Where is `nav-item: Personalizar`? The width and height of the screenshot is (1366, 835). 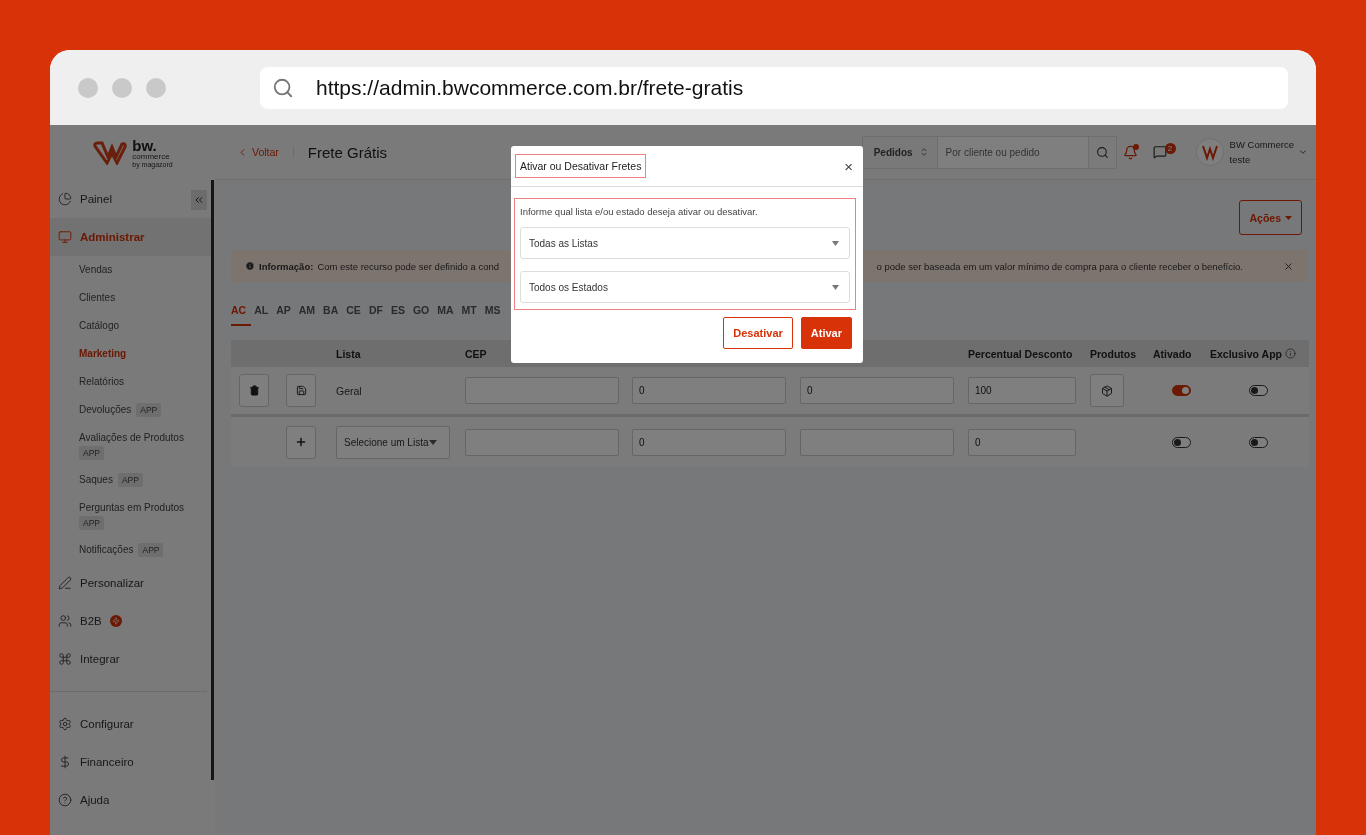 nav-item: Personalizar is located at coordinates (130, 583).